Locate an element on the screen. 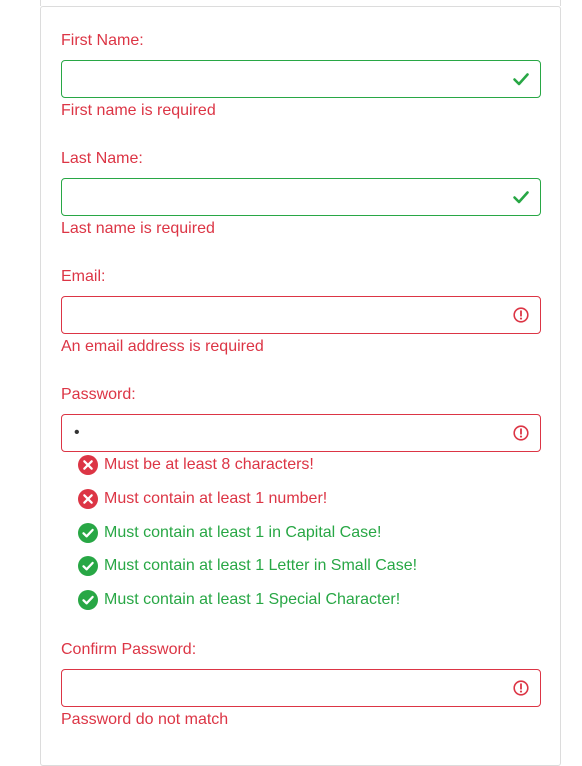 The width and height of the screenshot is (582, 766). confirm-password-input is located at coordinates (282, 688).